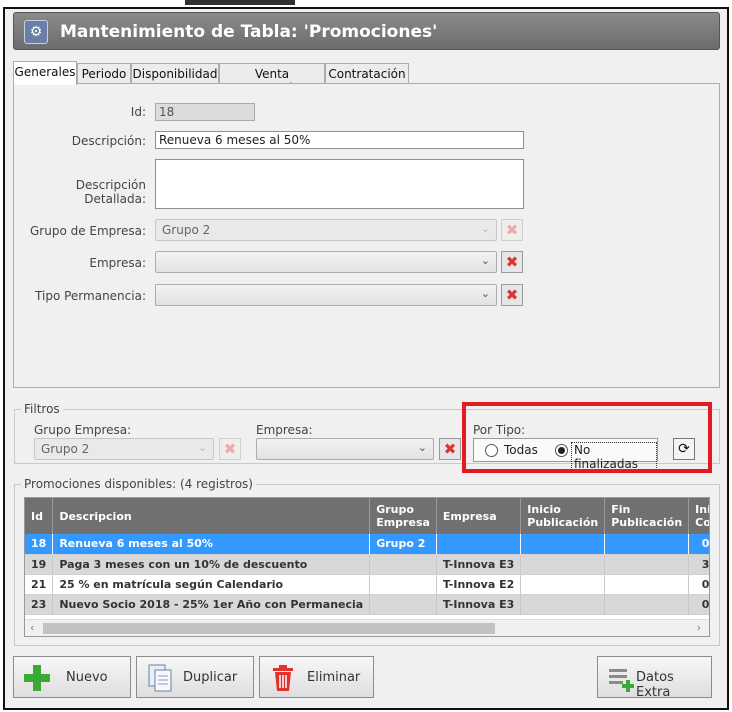  I want to click on filtro-grupo-select: Grupo 2 ⌄, so click(124, 449).